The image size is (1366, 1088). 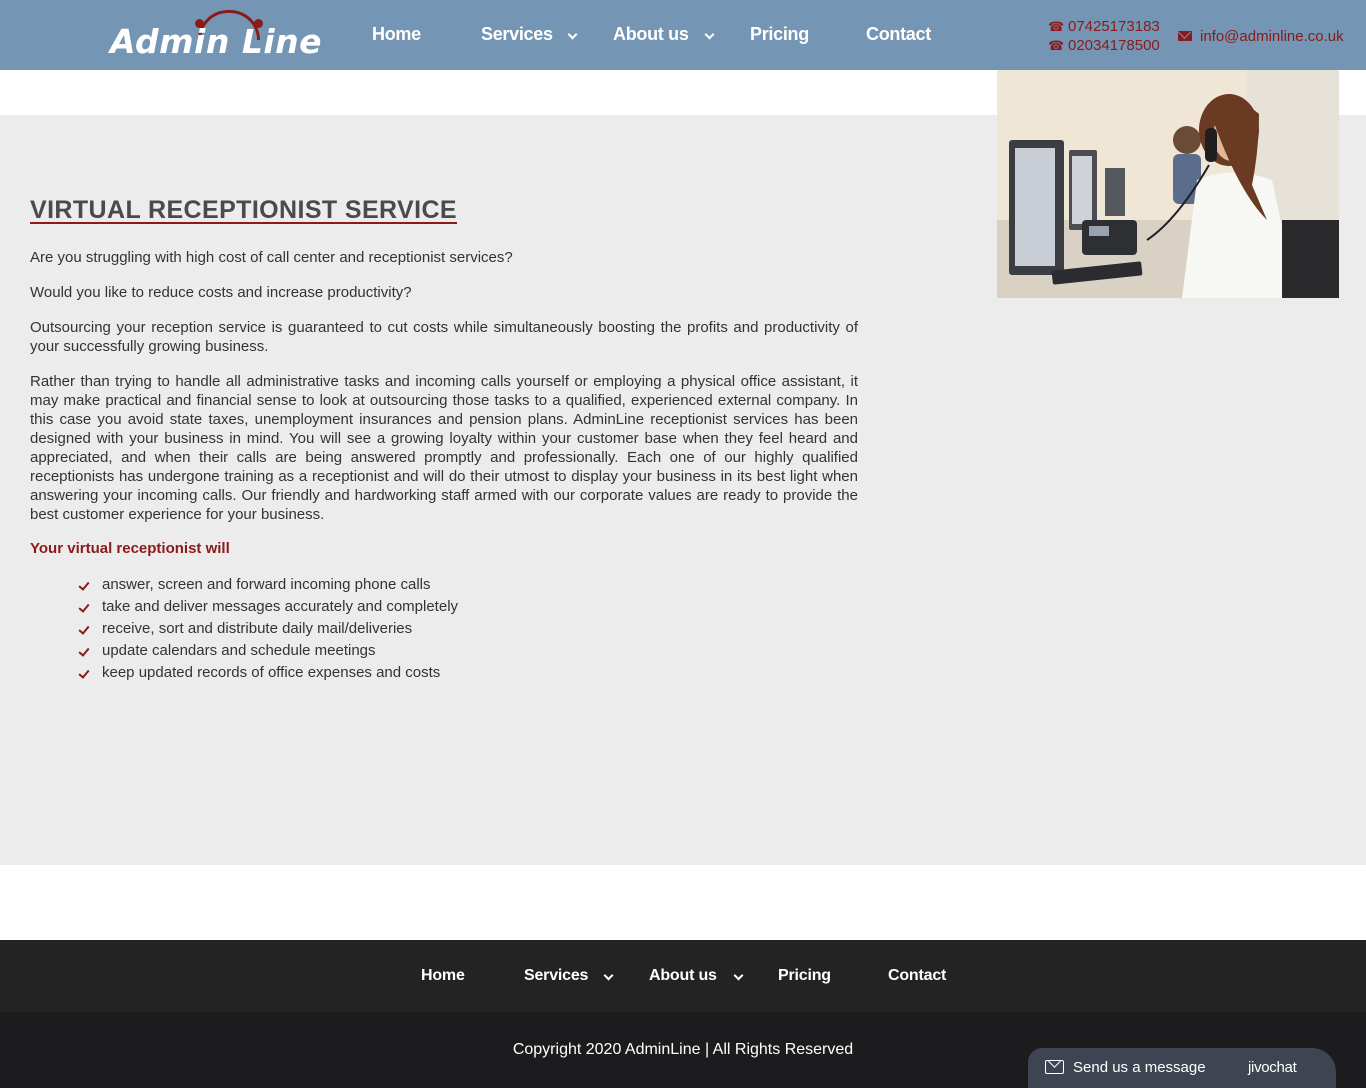 I want to click on nav-about-us: About us, so click(x=651, y=34).